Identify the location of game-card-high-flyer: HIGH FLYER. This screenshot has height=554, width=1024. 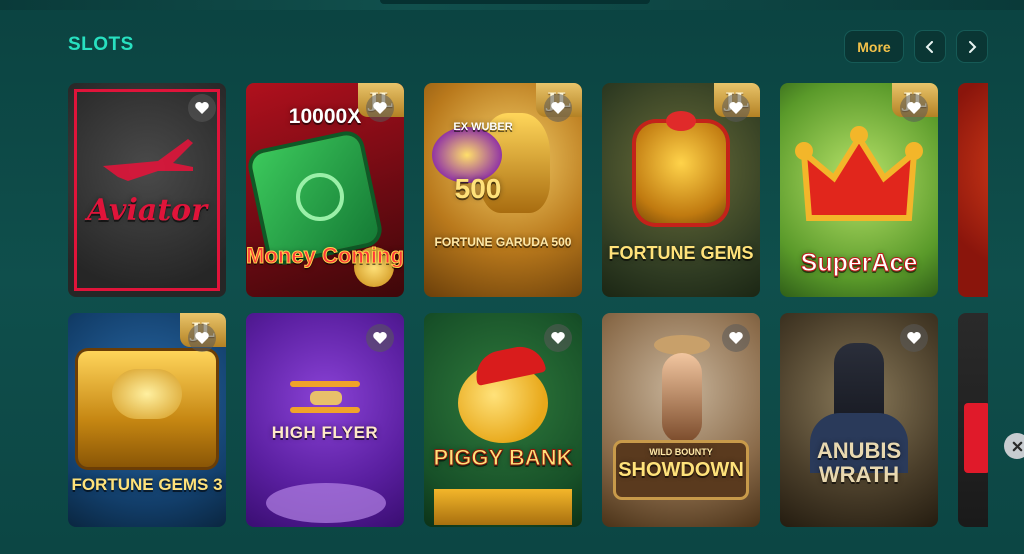
(325, 420).